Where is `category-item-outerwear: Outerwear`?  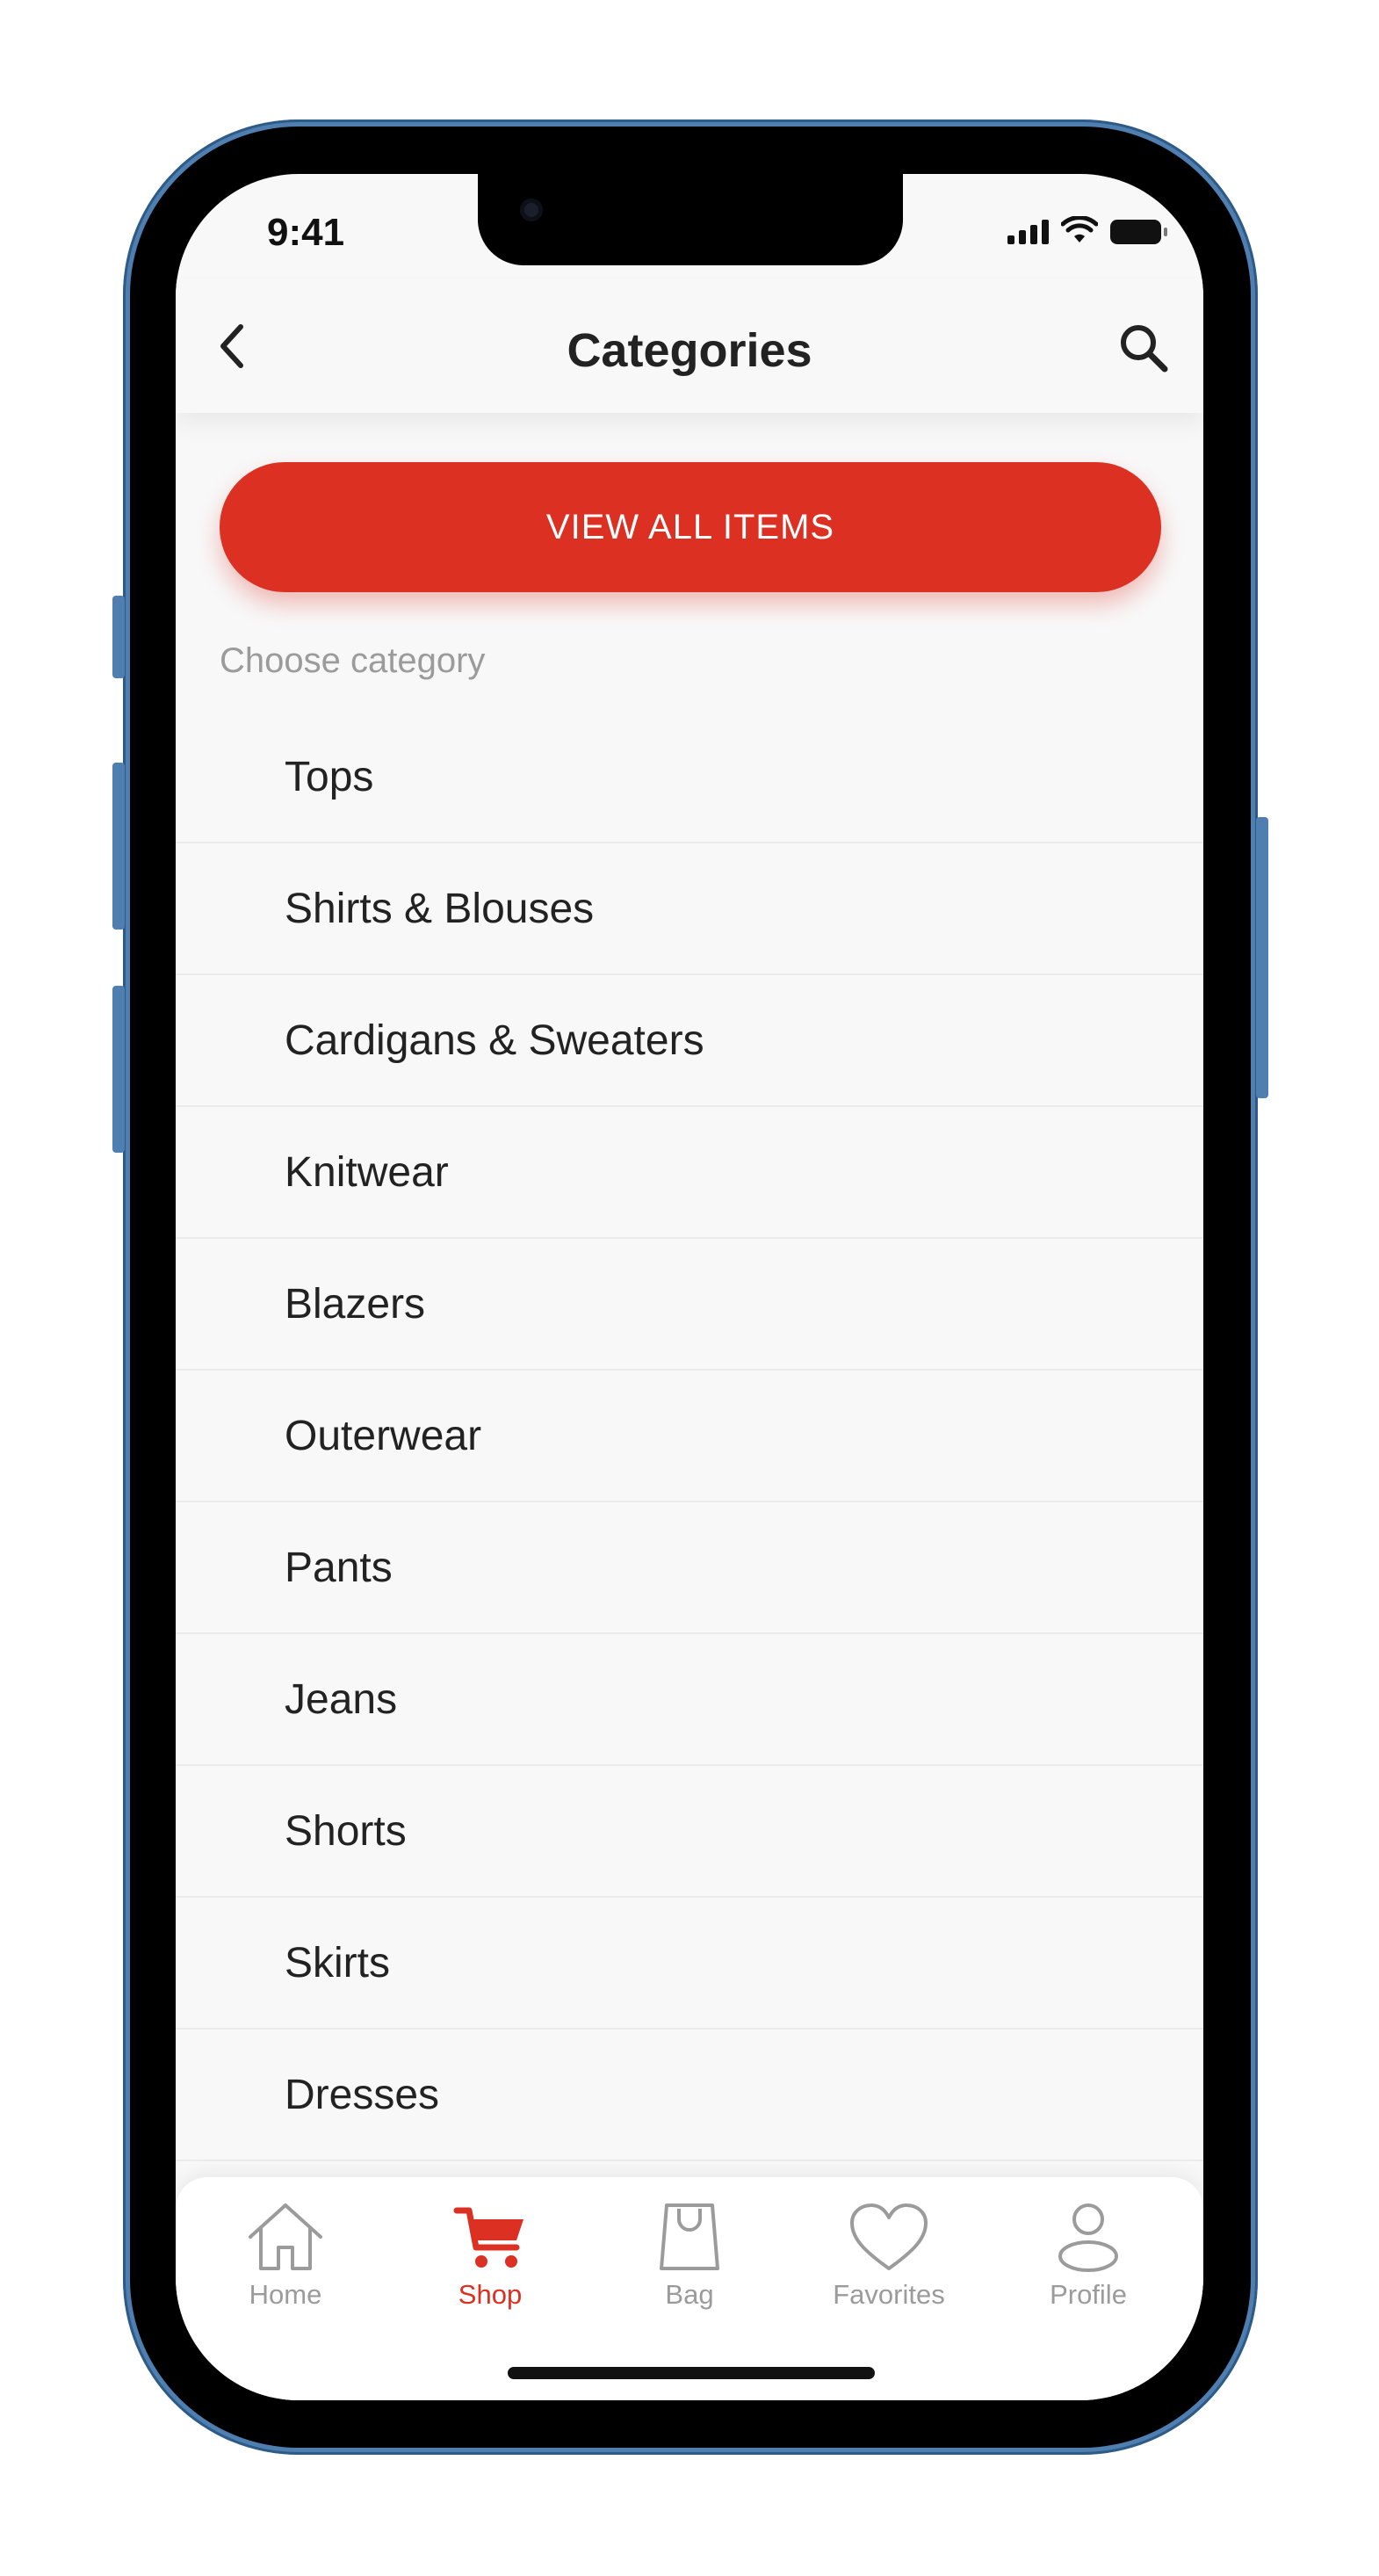 category-item-outerwear: Outerwear is located at coordinates (689, 1436).